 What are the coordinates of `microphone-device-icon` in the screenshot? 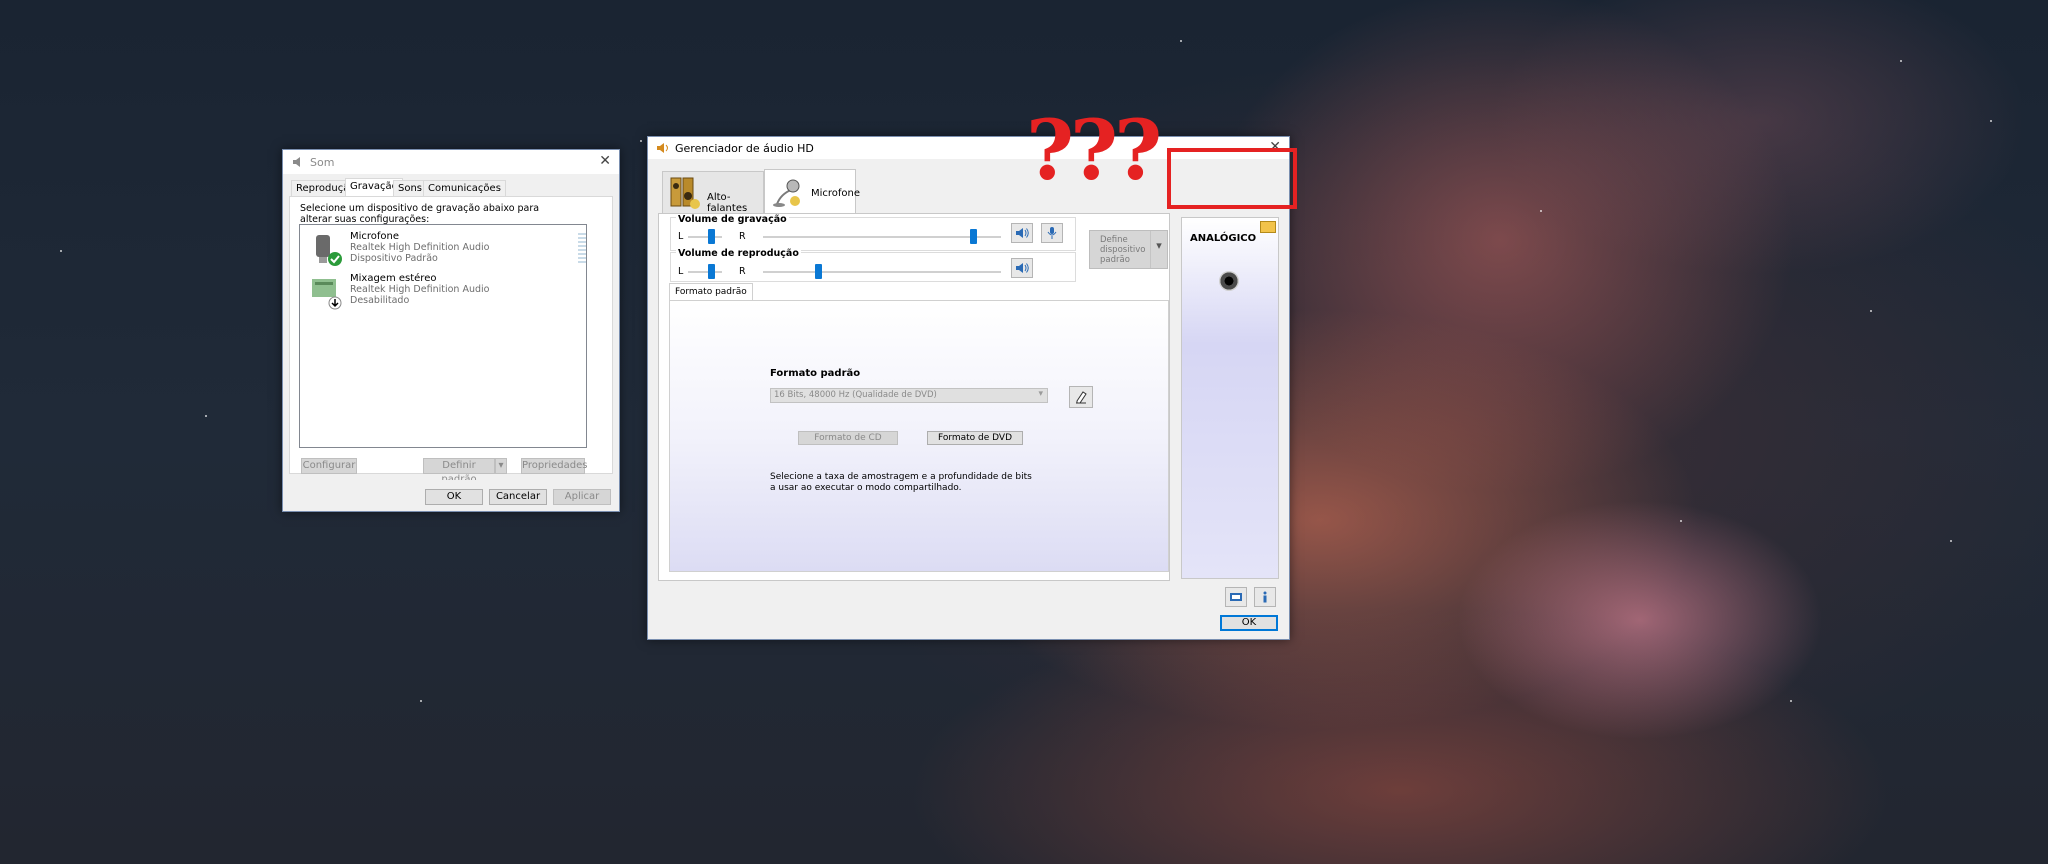 It's located at (329, 250).